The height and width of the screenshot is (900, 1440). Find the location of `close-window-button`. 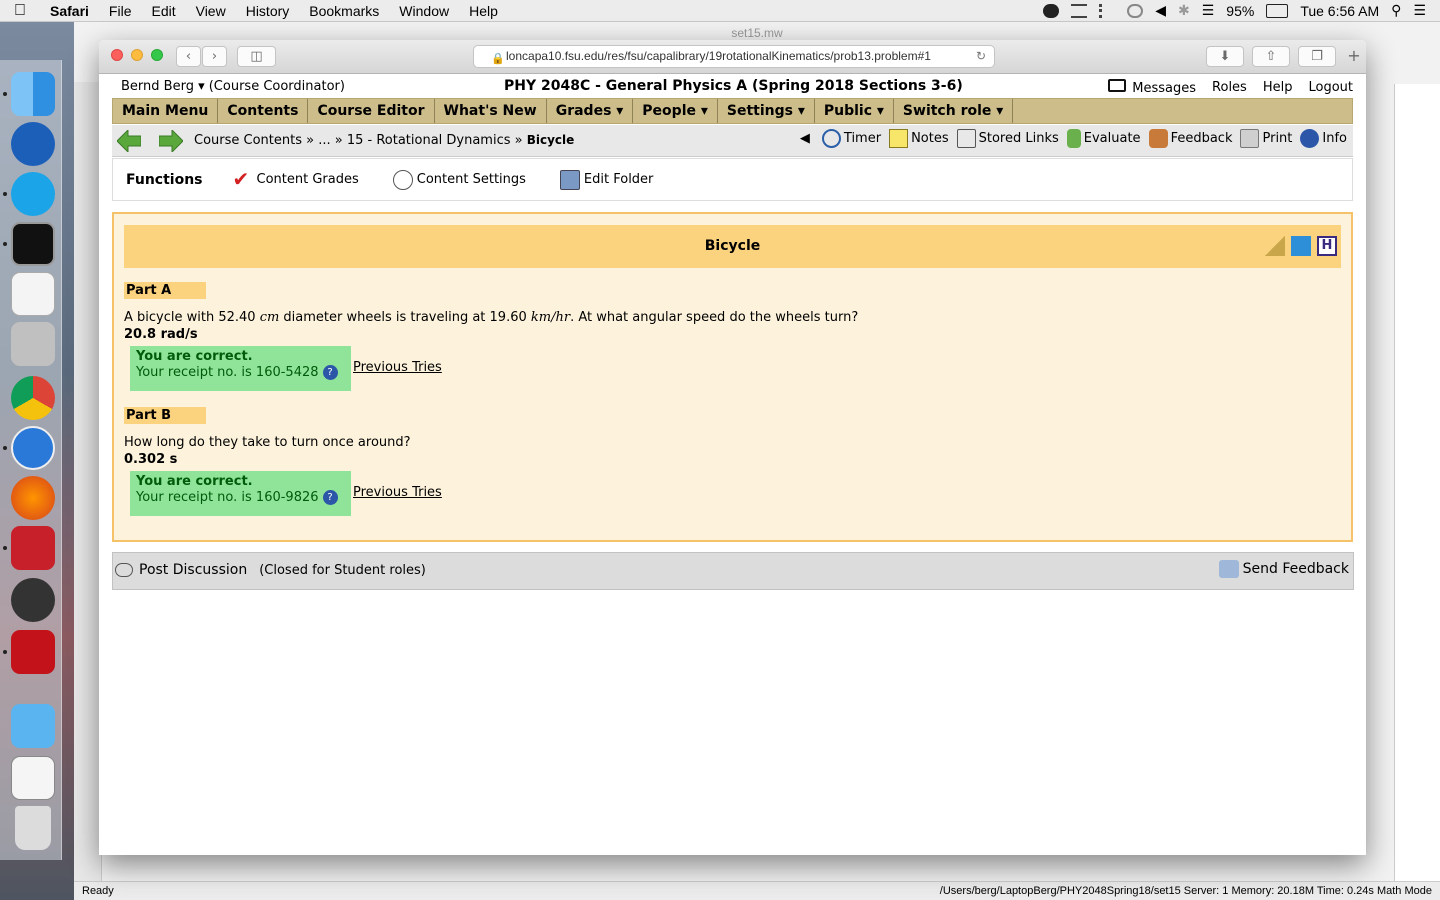

close-window-button is located at coordinates (117, 55).